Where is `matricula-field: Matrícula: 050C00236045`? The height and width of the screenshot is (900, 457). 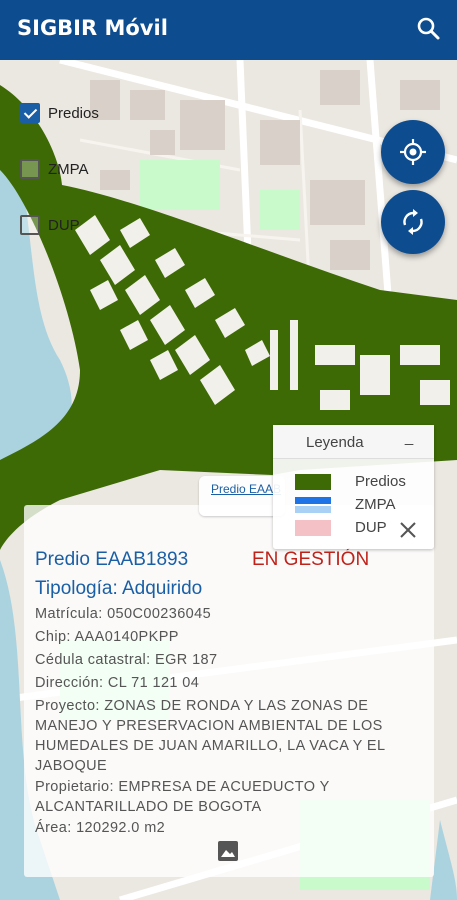
matricula-field: Matrícula: 050C00236045 is located at coordinates (123, 614).